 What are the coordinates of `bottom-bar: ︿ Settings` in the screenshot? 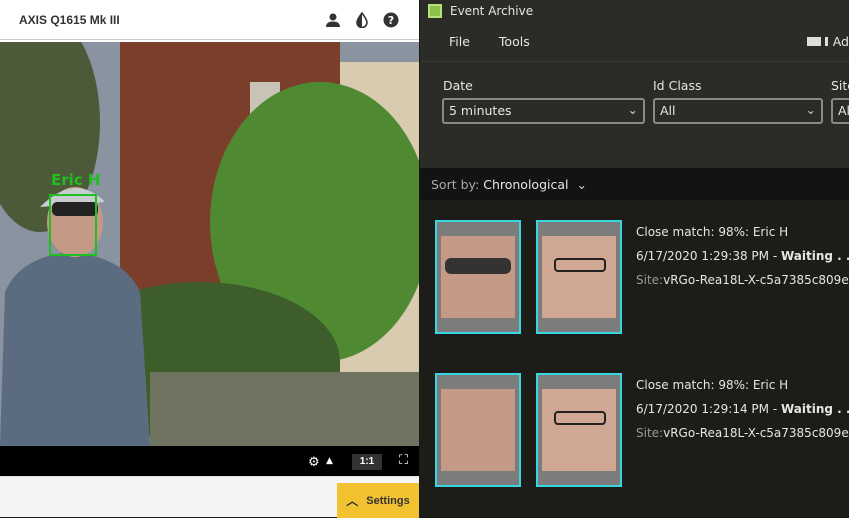 It's located at (209, 497).